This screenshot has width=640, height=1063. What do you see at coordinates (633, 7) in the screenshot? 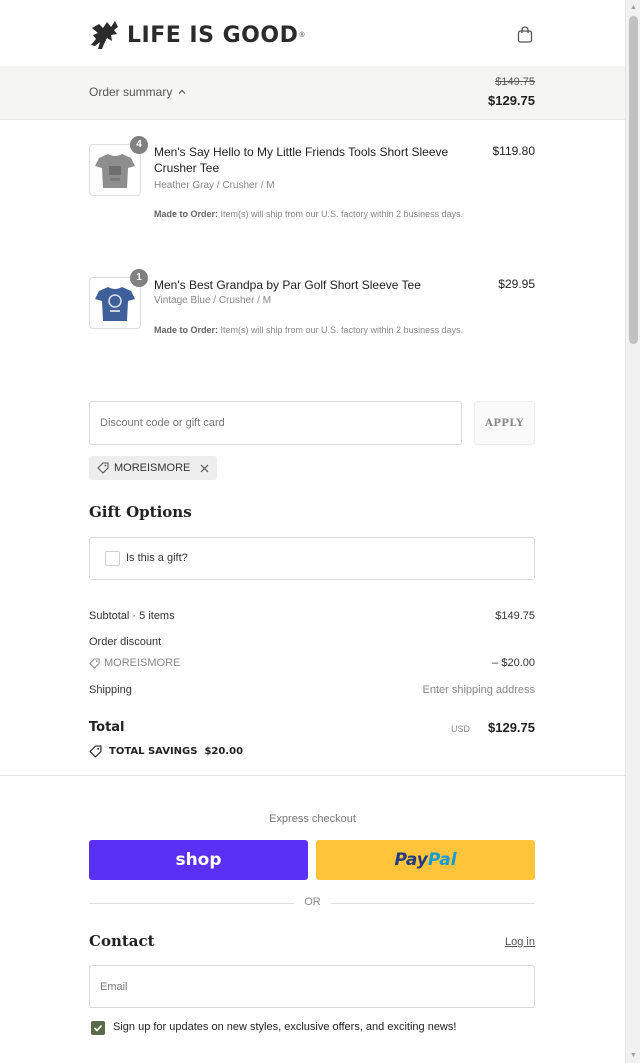
I see `scroll-up-icon: ▲` at bounding box center [633, 7].